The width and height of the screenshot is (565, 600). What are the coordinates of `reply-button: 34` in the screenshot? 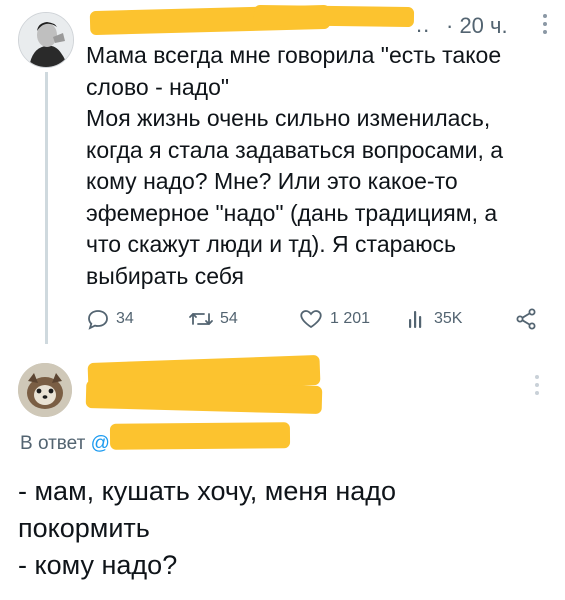 It's located at (110, 319).